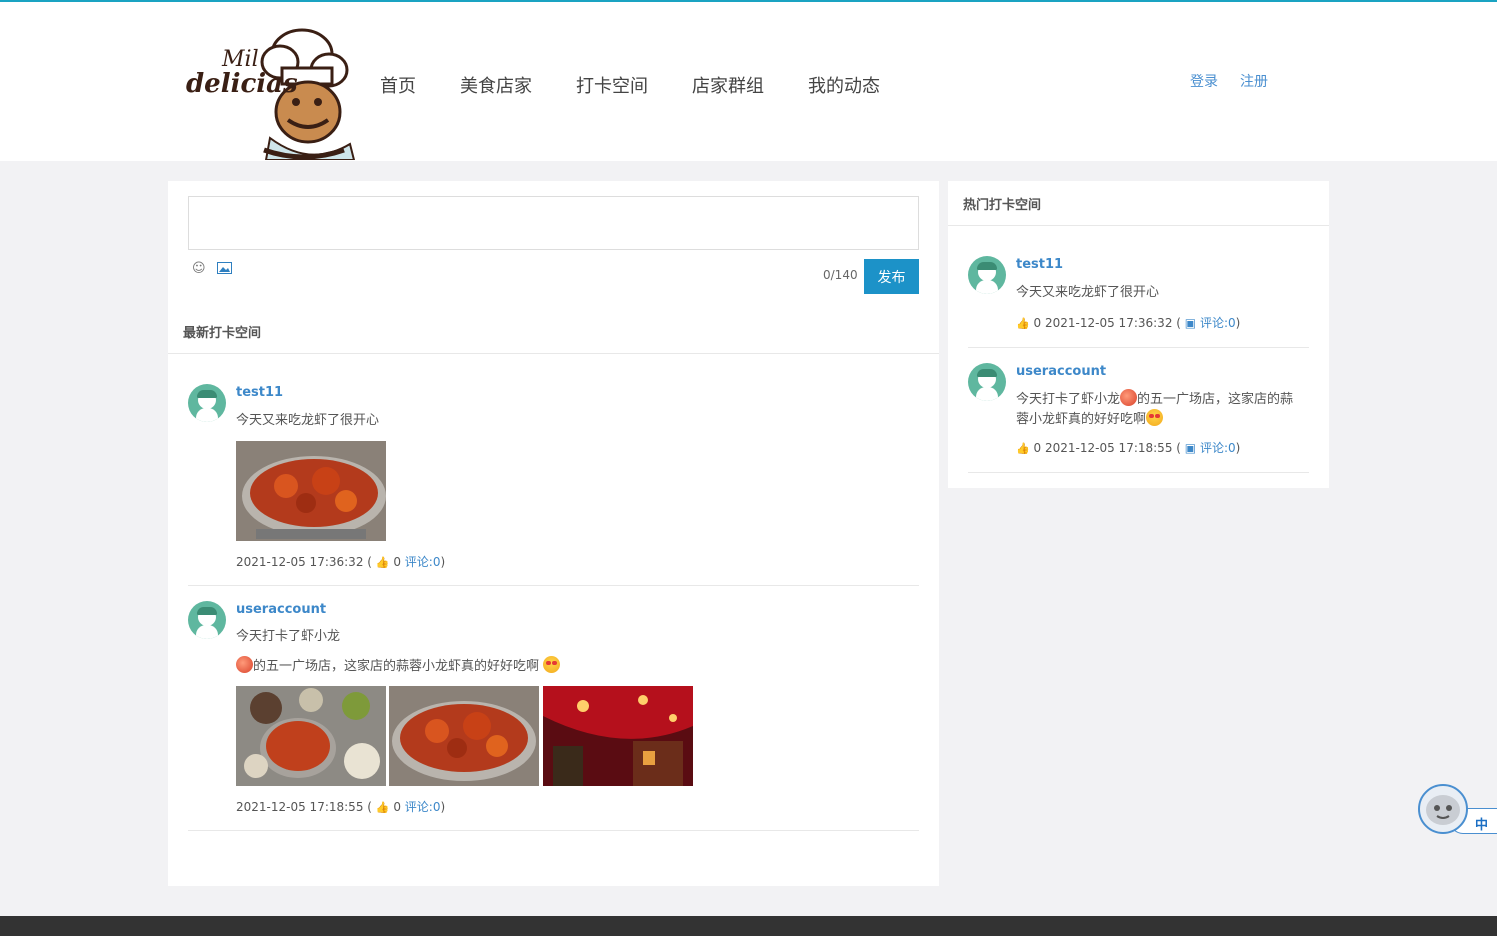 This screenshot has width=1497, height=936. Describe the element at coordinates (1039, 264) in the screenshot. I see `hot-post-username: test11` at that location.